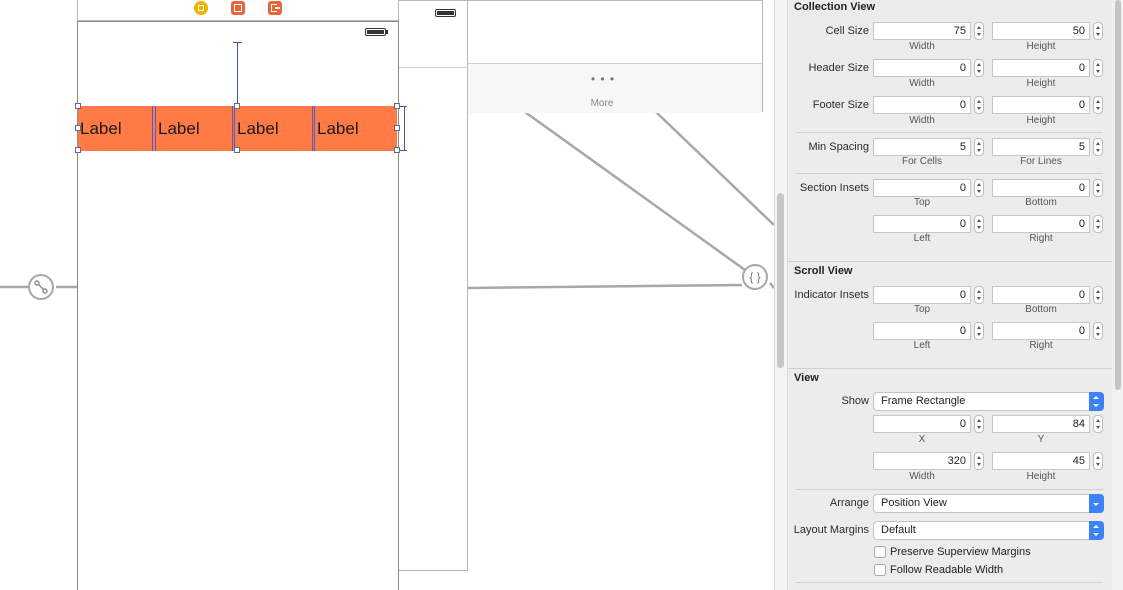  I want to click on header-width-field: 0, so click(922, 68).